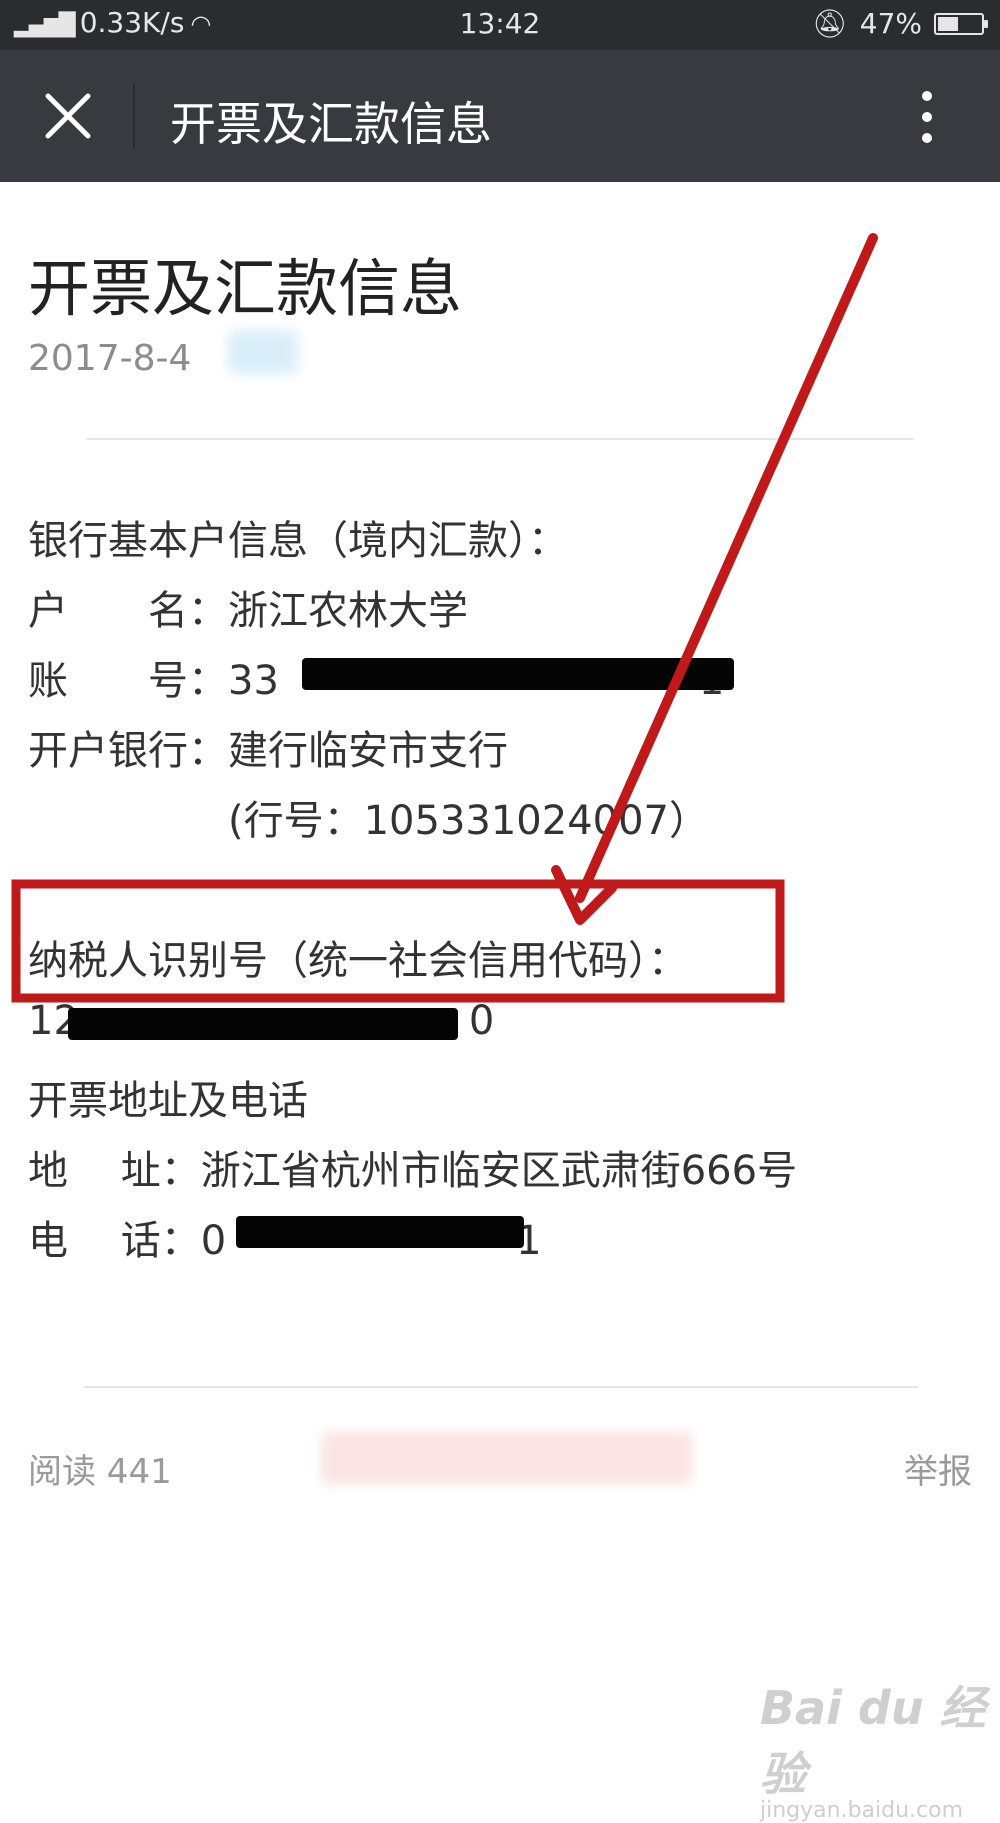  I want to click on report-link: 举报, so click(938, 1468).